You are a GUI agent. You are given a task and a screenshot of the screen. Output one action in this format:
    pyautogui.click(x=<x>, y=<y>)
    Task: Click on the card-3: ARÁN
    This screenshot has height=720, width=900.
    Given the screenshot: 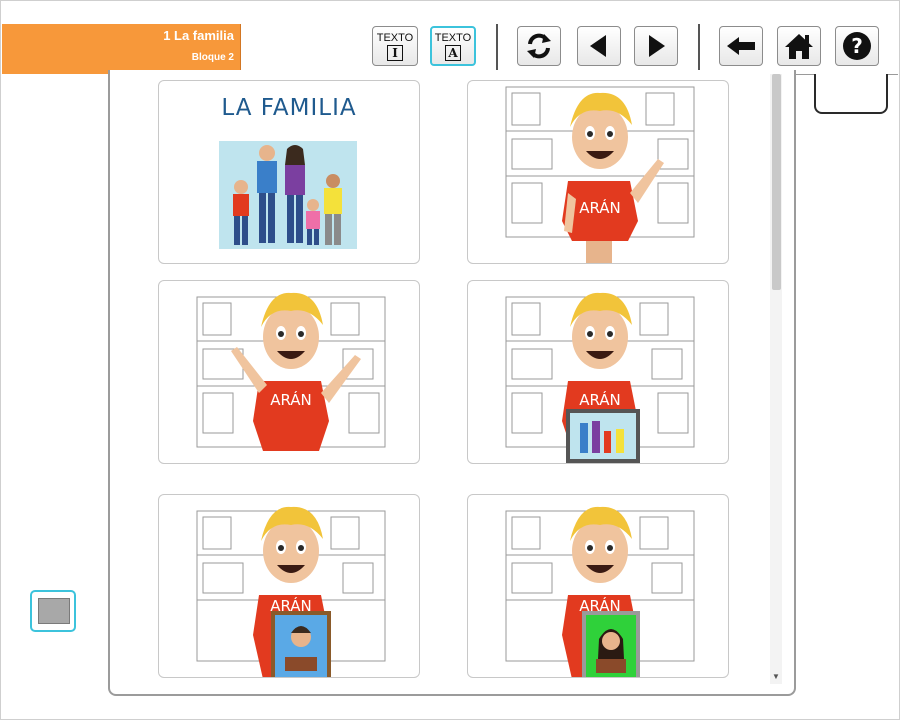 What is the action you would take?
    pyautogui.click(x=289, y=372)
    